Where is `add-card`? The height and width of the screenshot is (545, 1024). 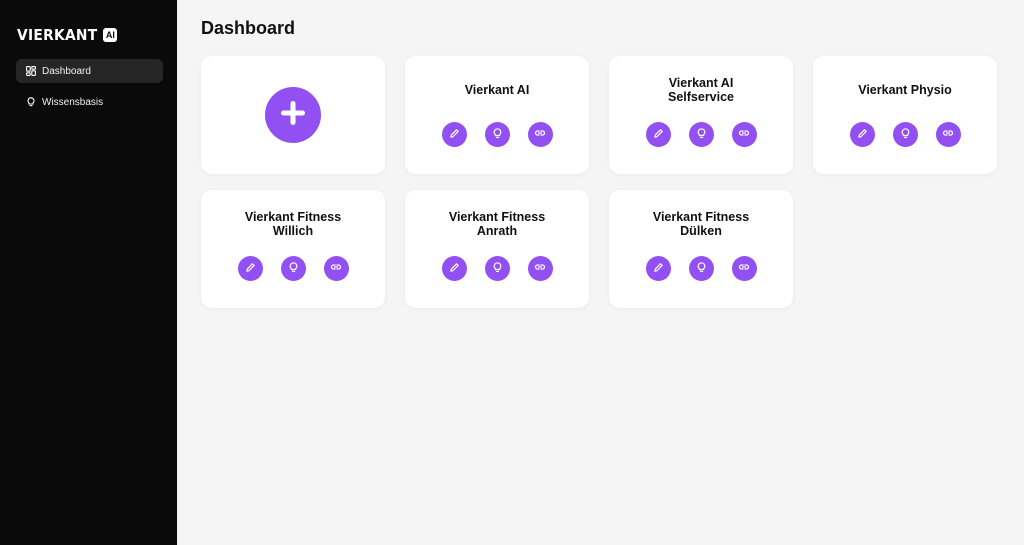
add-card is located at coordinates (293, 115).